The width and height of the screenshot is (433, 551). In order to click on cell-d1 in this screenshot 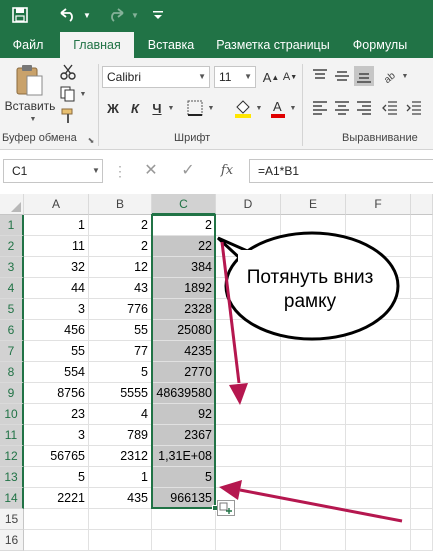, I will do `click(248, 225)`.